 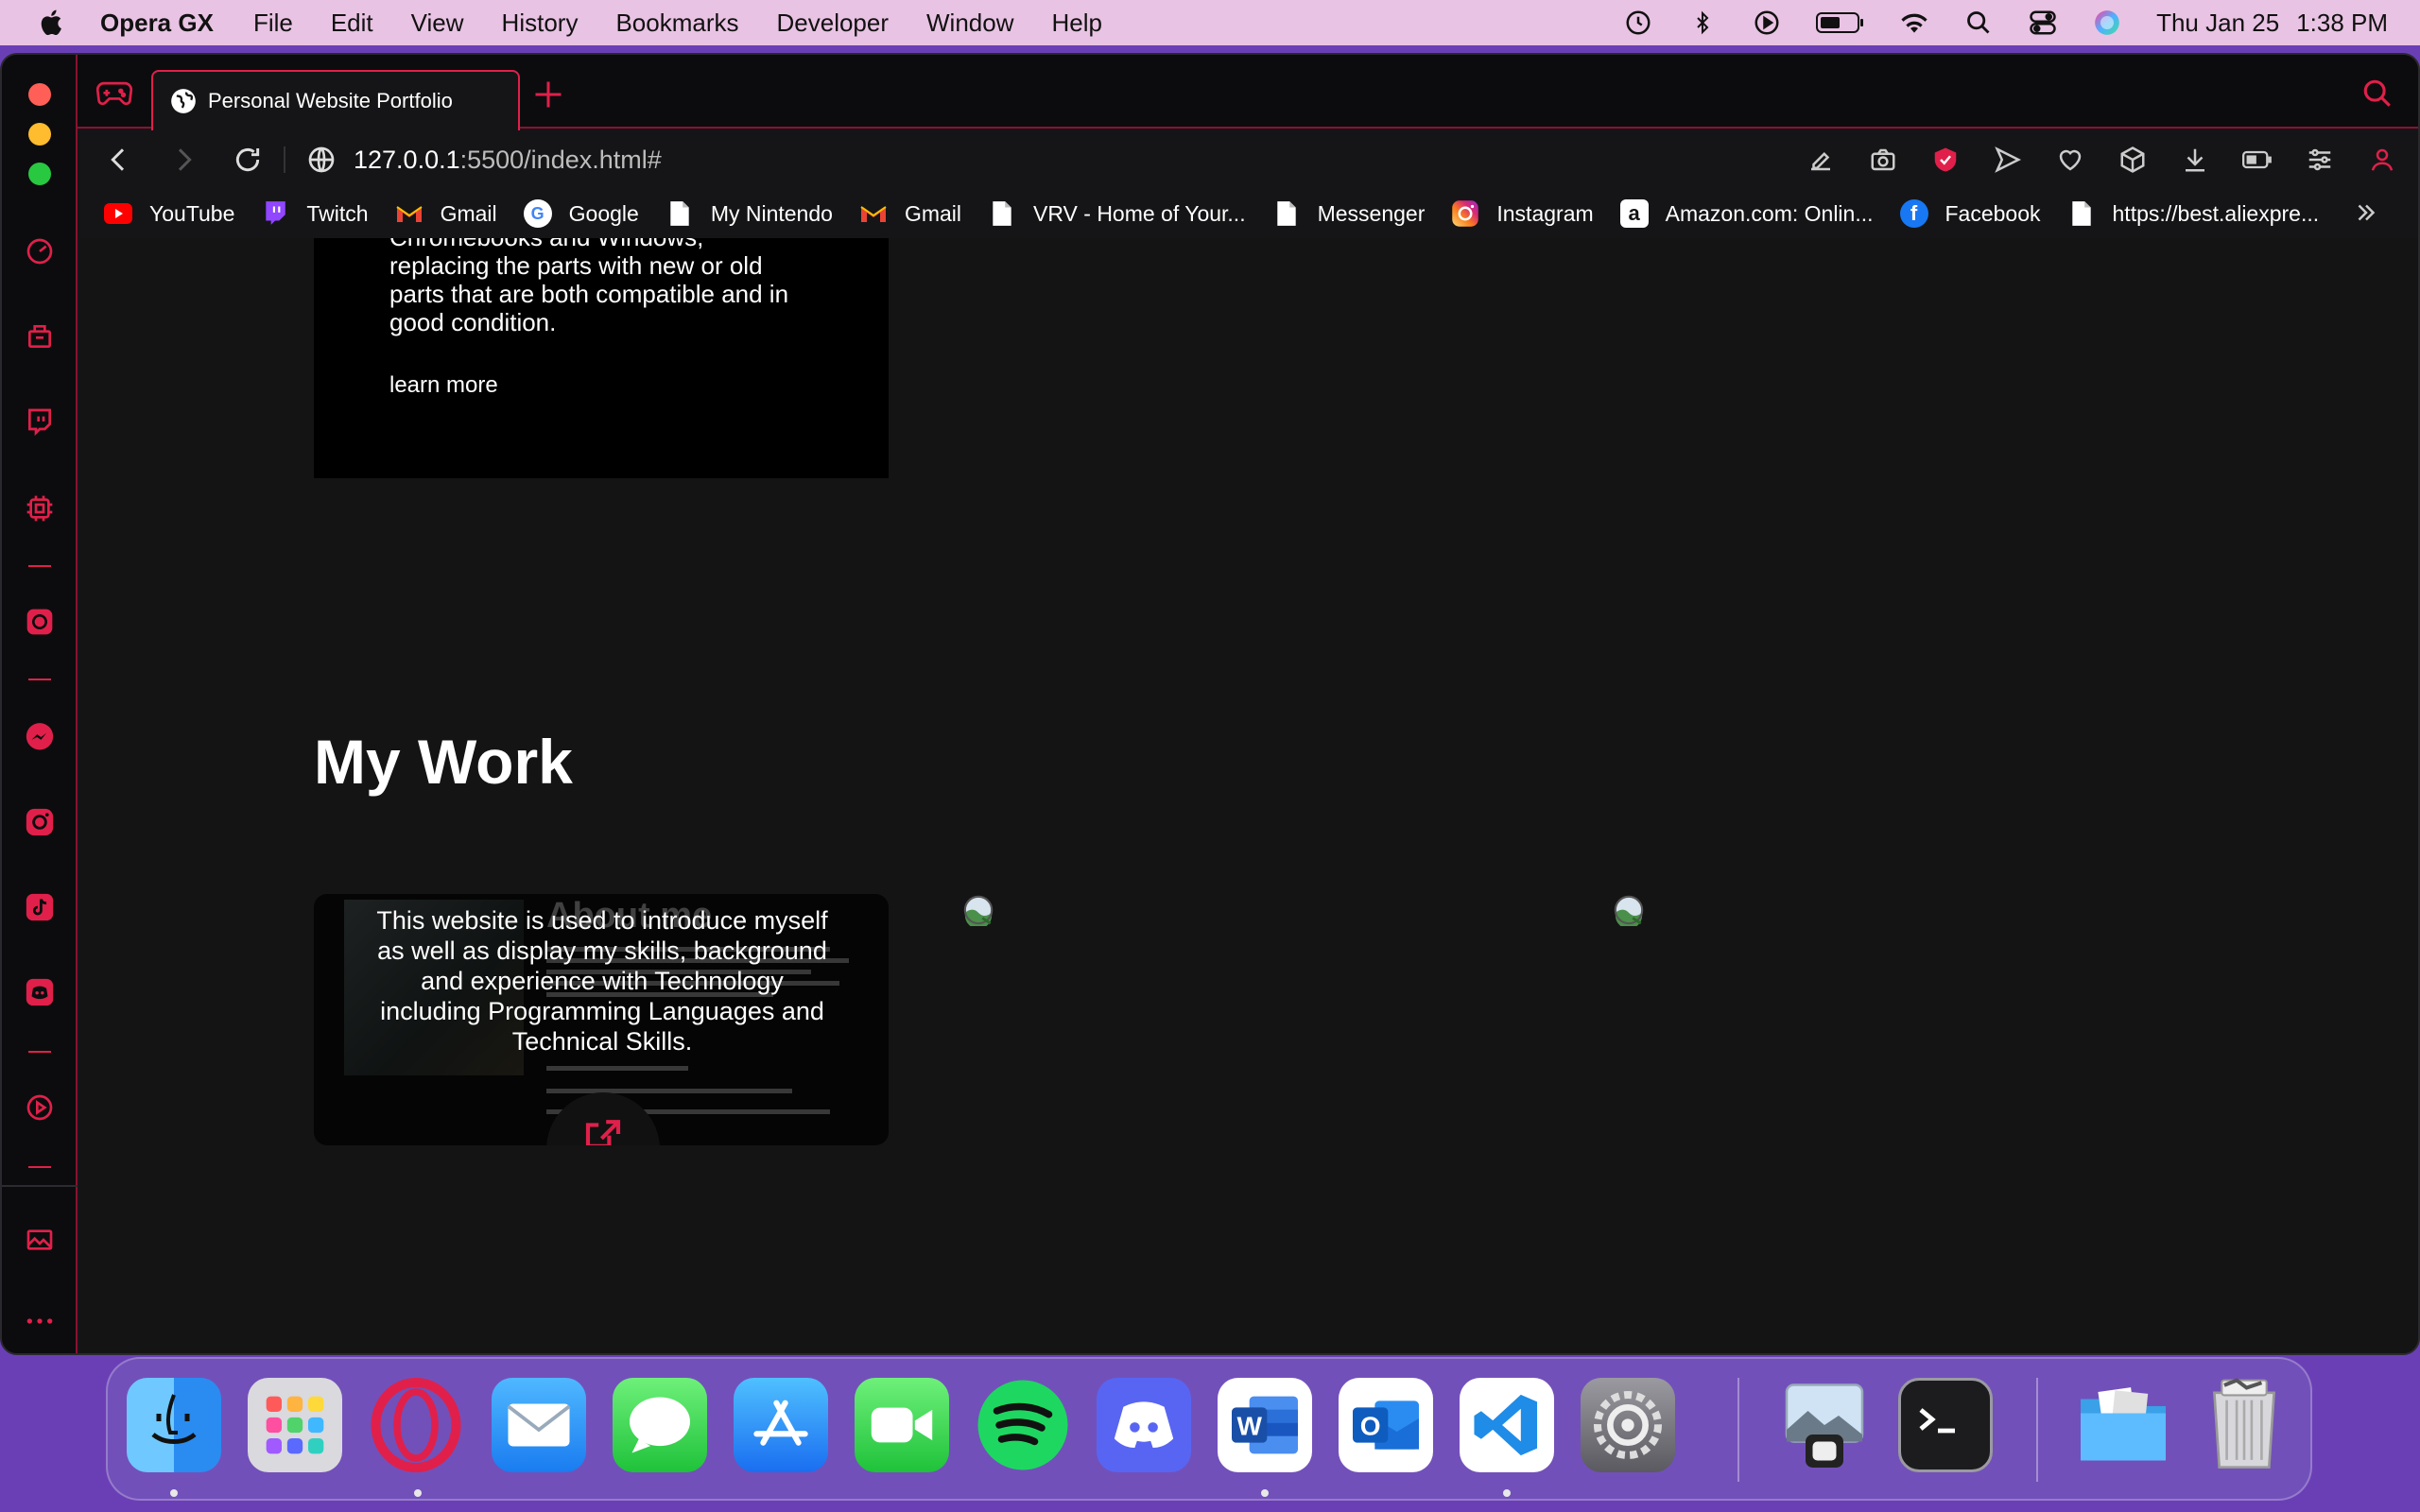 I want to click on chatgpt-icon, so click(x=40, y=622).